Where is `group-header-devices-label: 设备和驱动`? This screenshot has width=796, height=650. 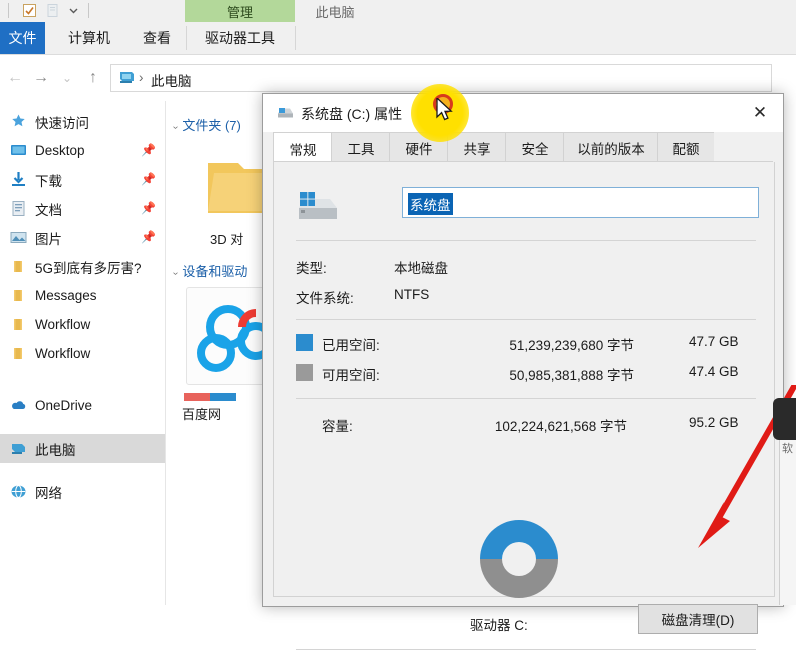 group-header-devices-label: 设备和驱动 is located at coordinates (215, 271).